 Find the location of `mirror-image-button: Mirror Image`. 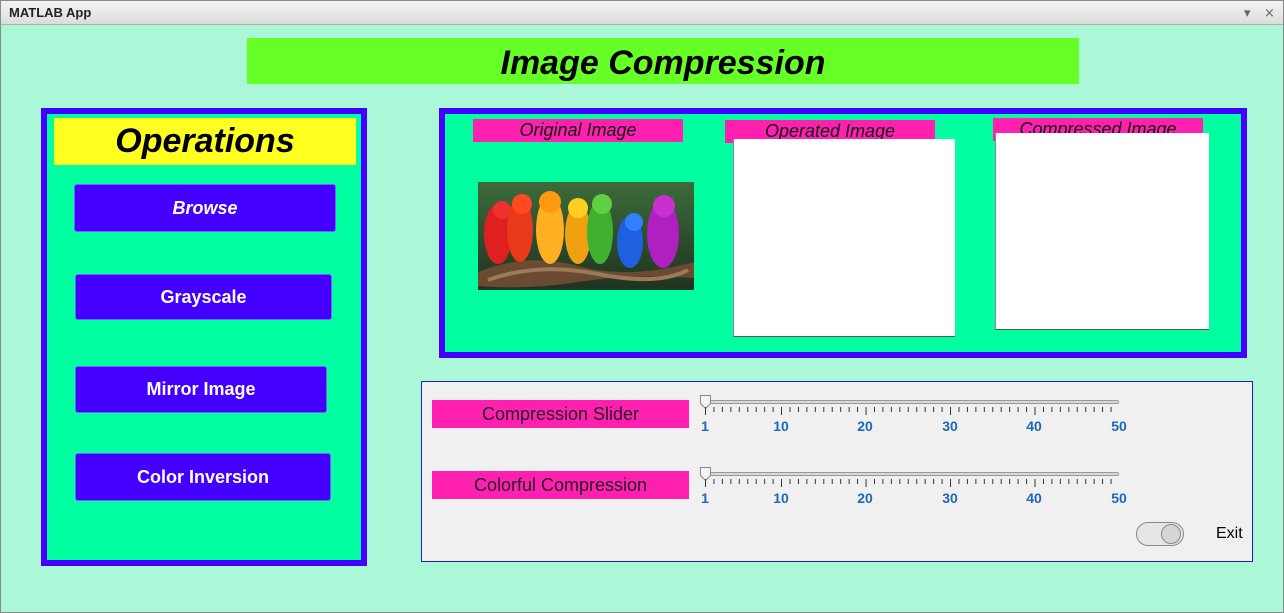

mirror-image-button: Mirror Image is located at coordinates (201, 389).